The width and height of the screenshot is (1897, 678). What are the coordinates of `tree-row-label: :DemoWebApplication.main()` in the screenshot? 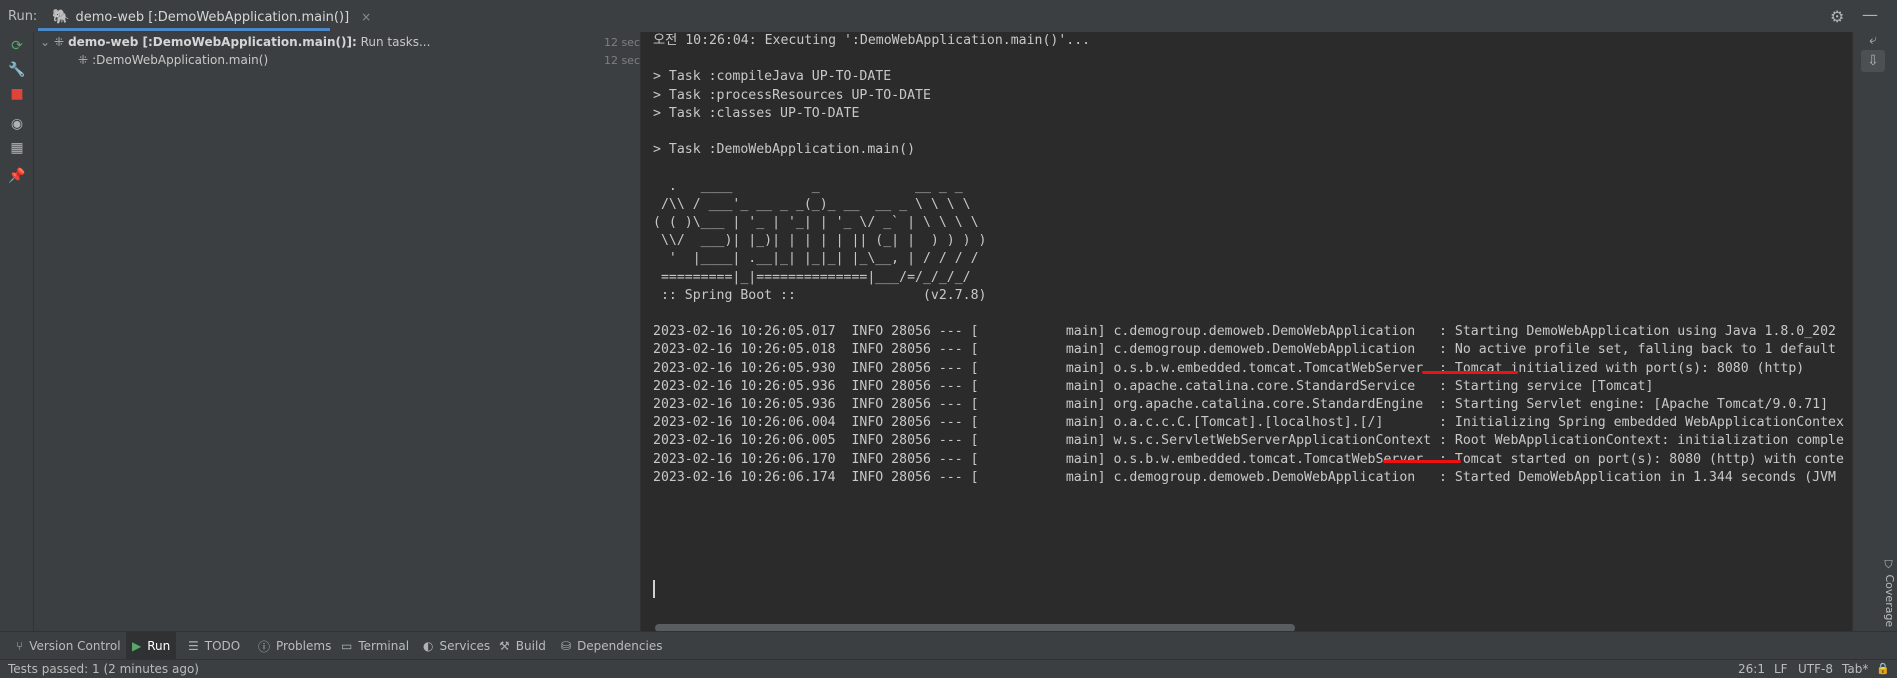 It's located at (180, 60).